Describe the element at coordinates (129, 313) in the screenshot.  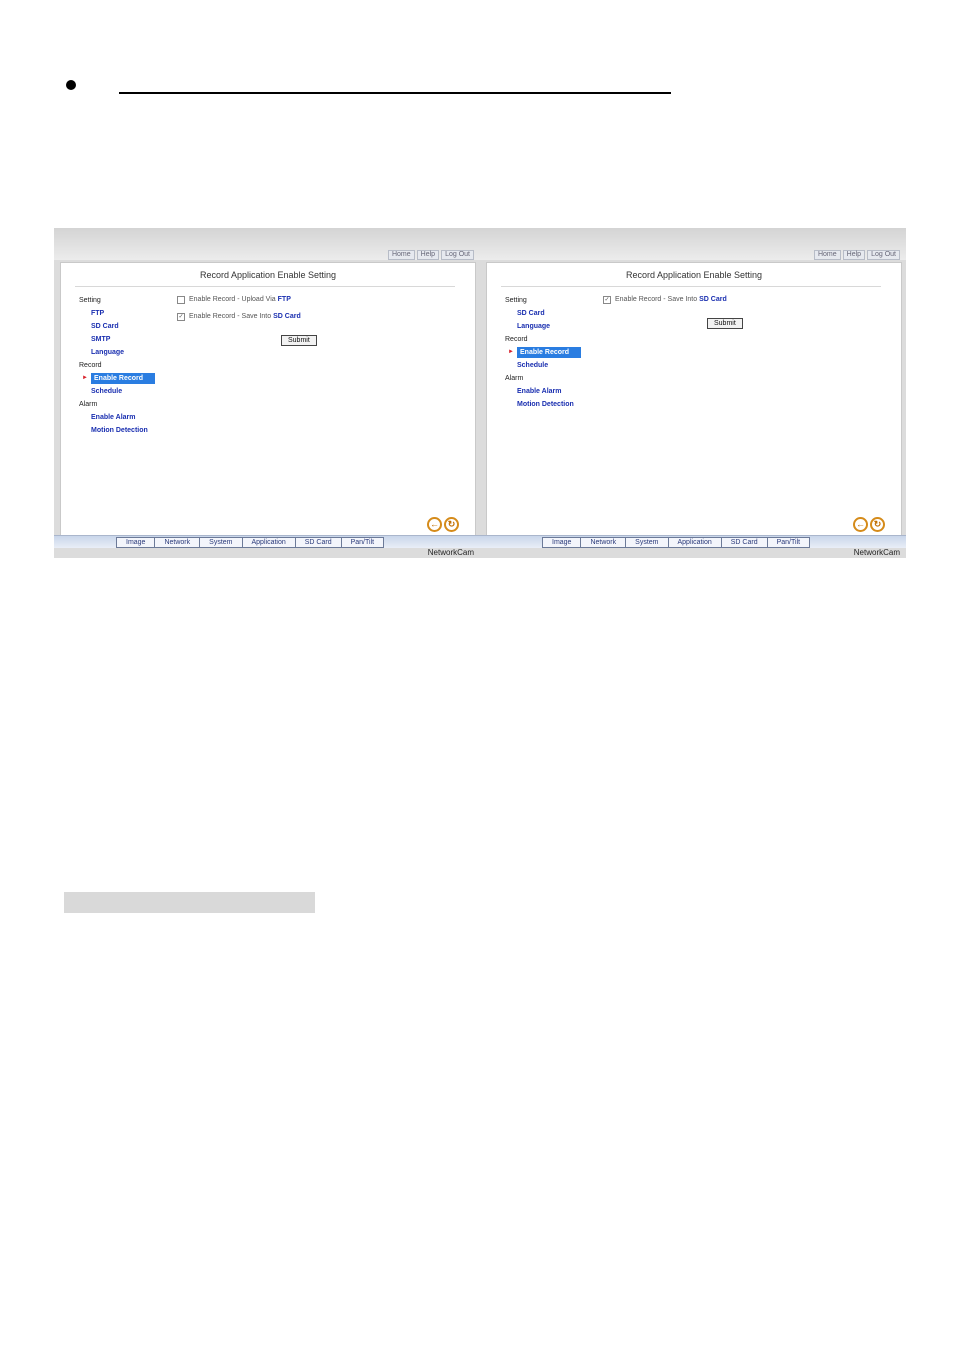
I see `menu-item-ftp: FTP` at that location.